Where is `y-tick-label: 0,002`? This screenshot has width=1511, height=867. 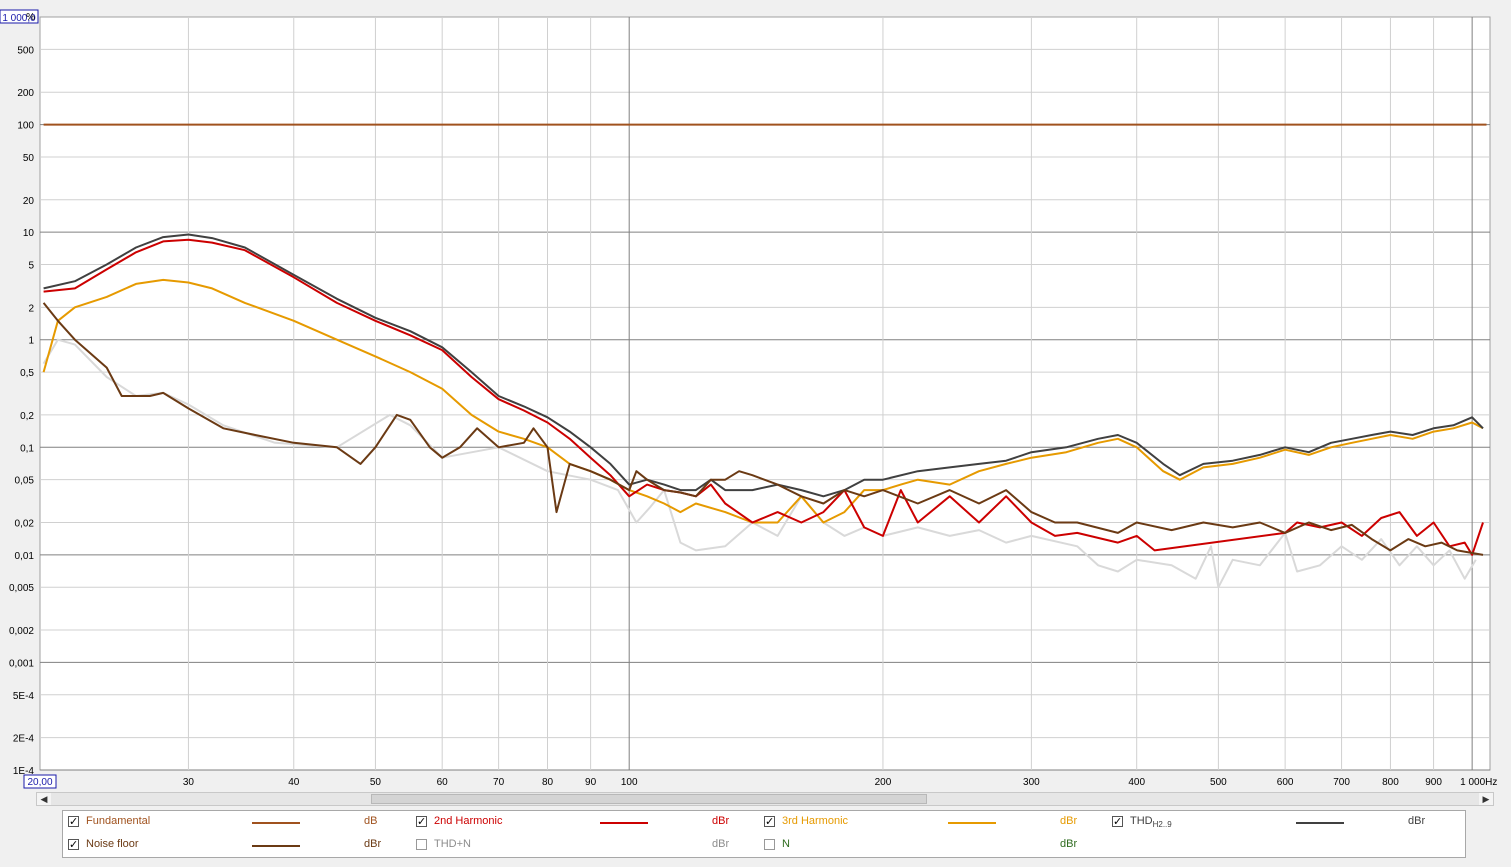 y-tick-label: 0,002 is located at coordinates (21, 631).